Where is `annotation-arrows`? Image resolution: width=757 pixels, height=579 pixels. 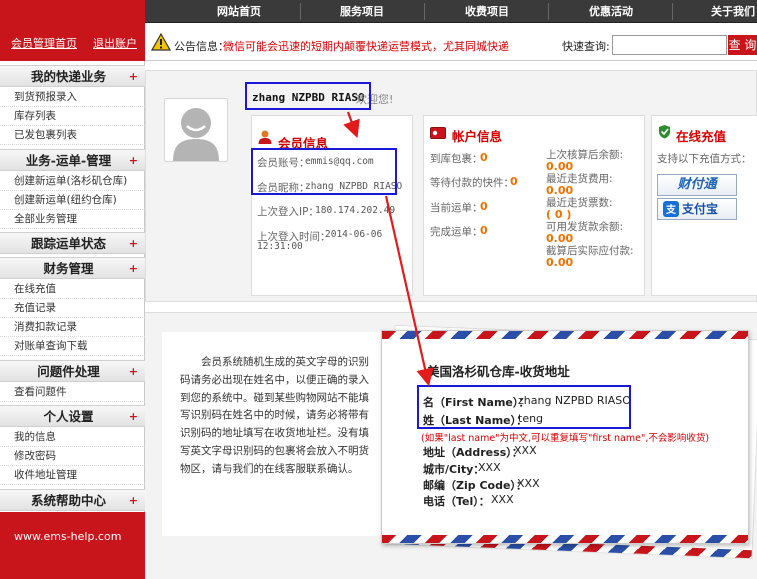
annotation-arrows is located at coordinates (388, 249).